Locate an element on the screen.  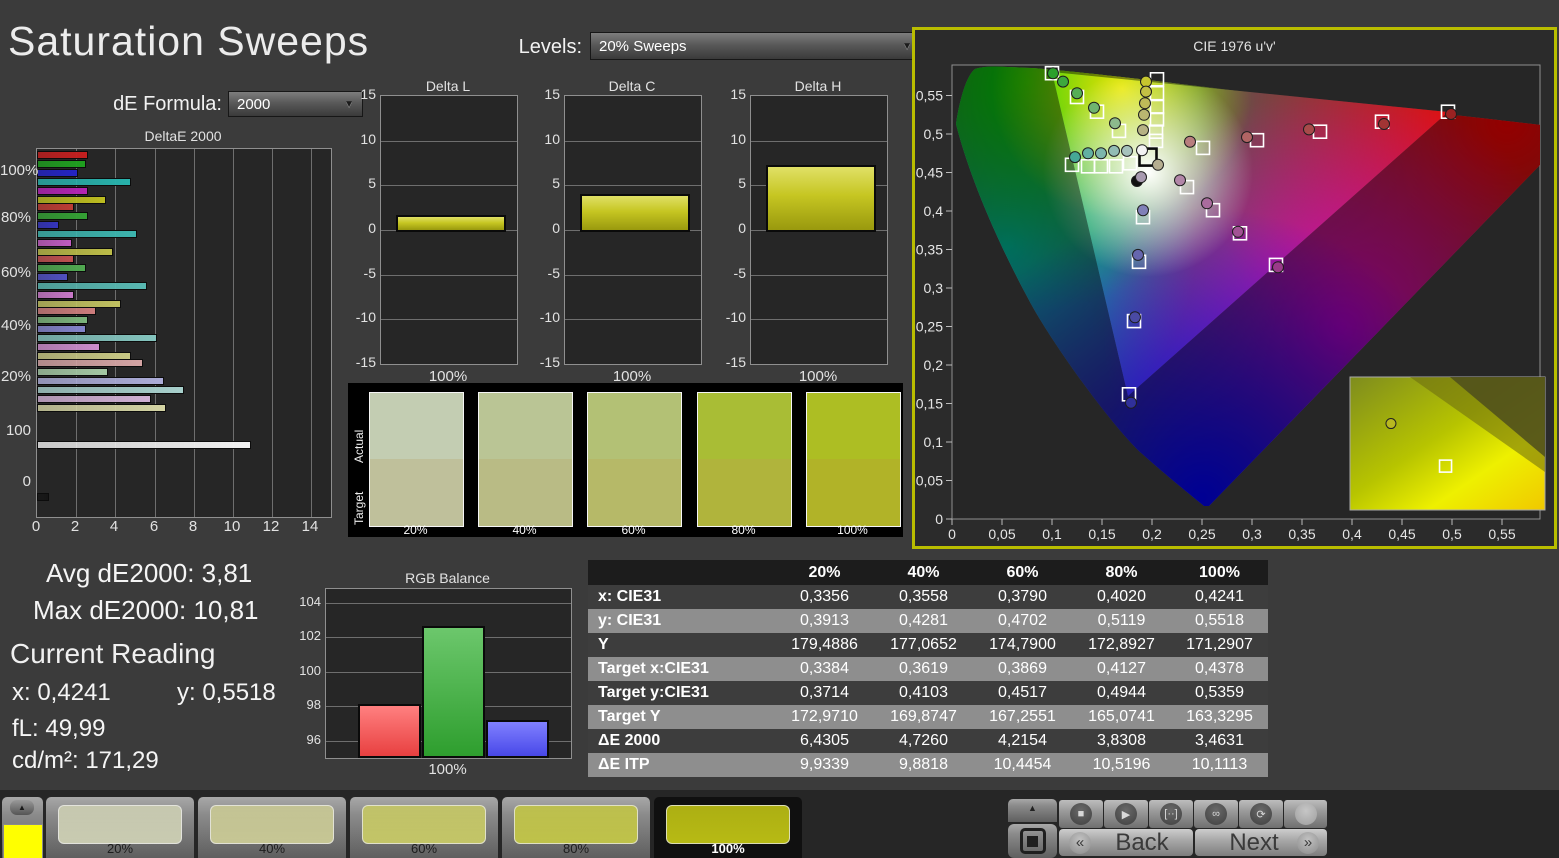
rgb-y-tick: 104 is located at coordinates (310, 601).